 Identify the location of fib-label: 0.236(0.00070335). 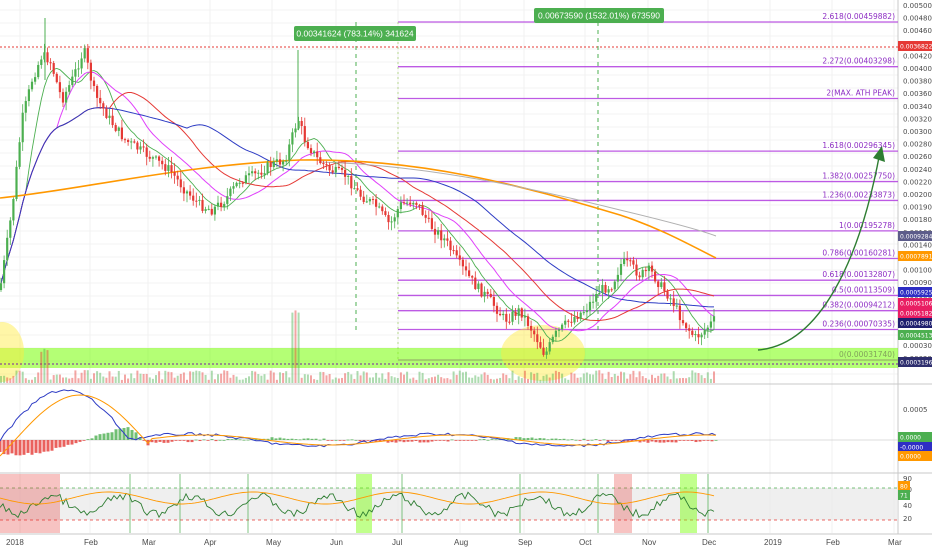
(858, 324).